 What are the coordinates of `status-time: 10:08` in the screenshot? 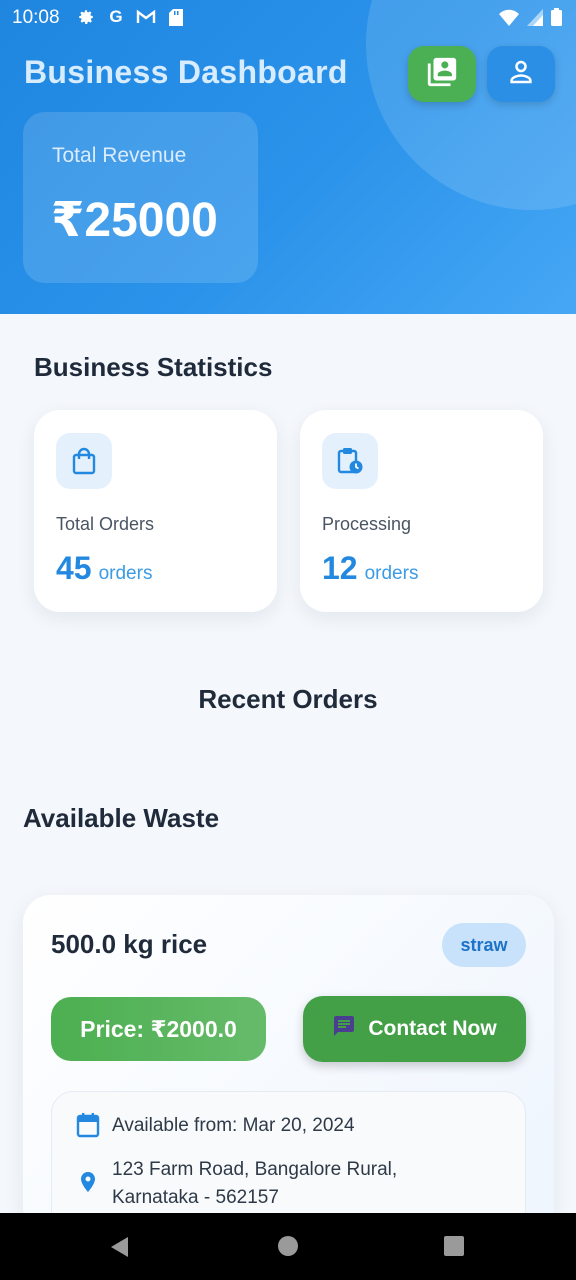 It's located at (36, 17).